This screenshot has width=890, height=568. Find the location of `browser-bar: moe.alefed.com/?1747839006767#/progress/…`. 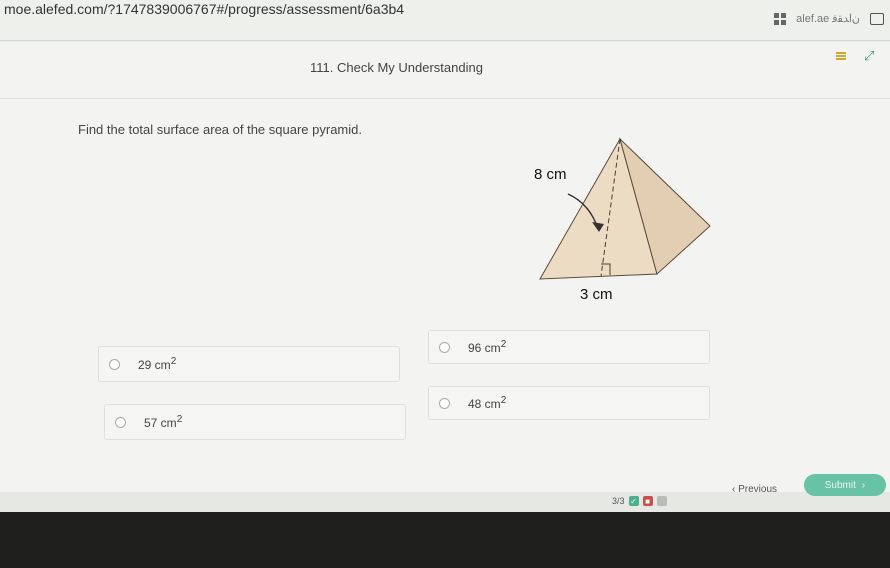

browser-bar: moe.alefed.com/?1747839006767#/progress/… is located at coordinates (445, 20).